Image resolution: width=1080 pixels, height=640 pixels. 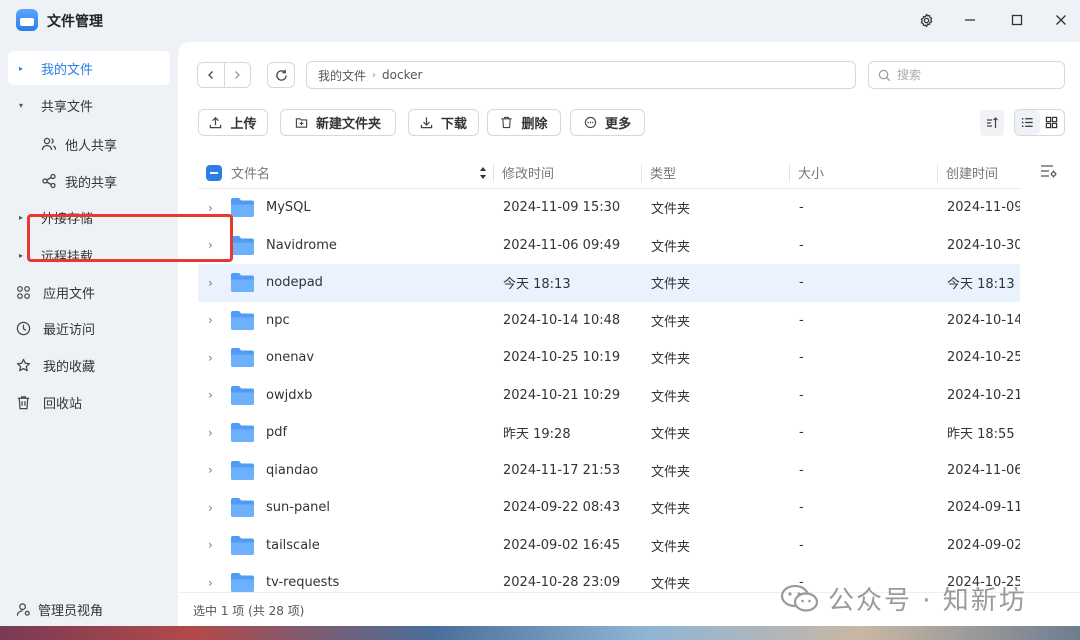 What do you see at coordinates (89, 402) in the screenshot?
I see `sidebar-item-recycle-bin: 回收站` at bounding box center [89, 402].